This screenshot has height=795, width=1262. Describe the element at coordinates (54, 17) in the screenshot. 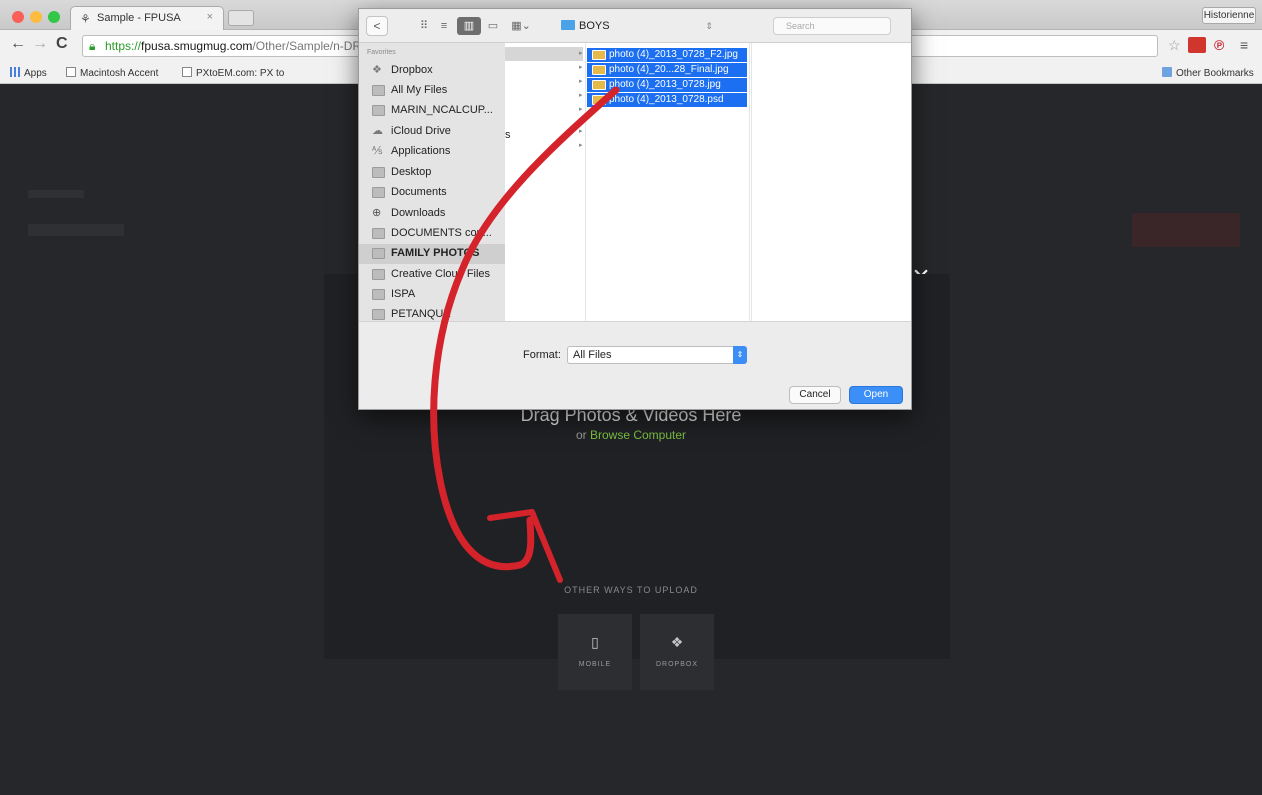

I see `maximize-window-button` at that location.